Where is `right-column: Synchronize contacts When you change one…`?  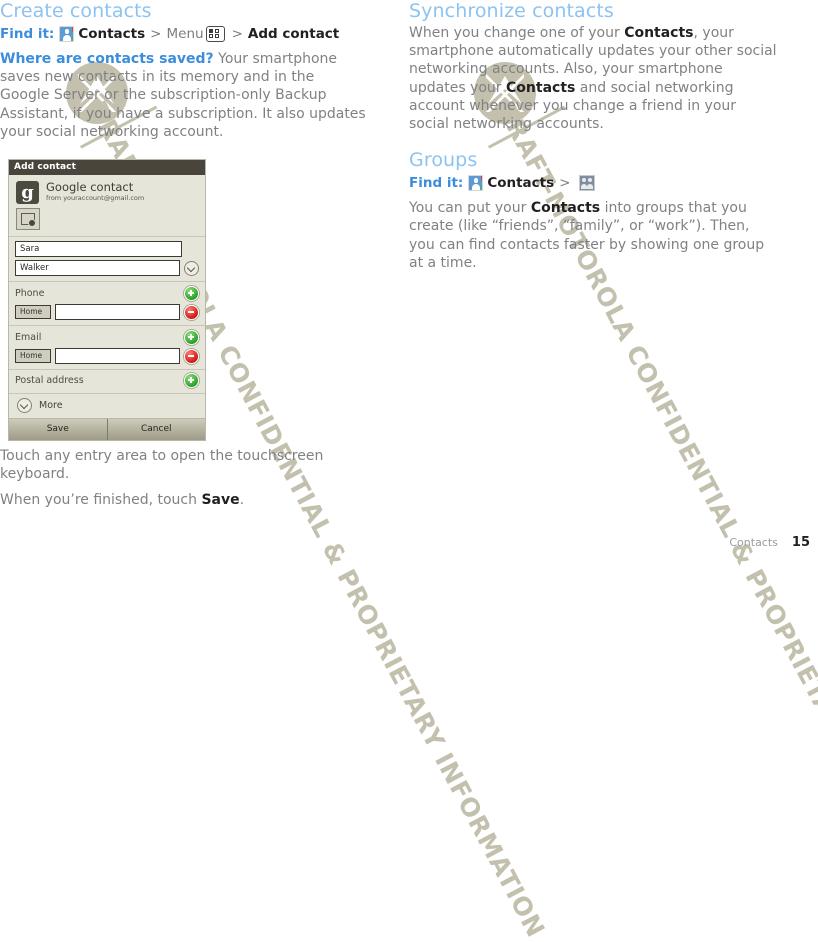
right-column: Synchronize contacts When you change one… is located at coordinates (593, 140).